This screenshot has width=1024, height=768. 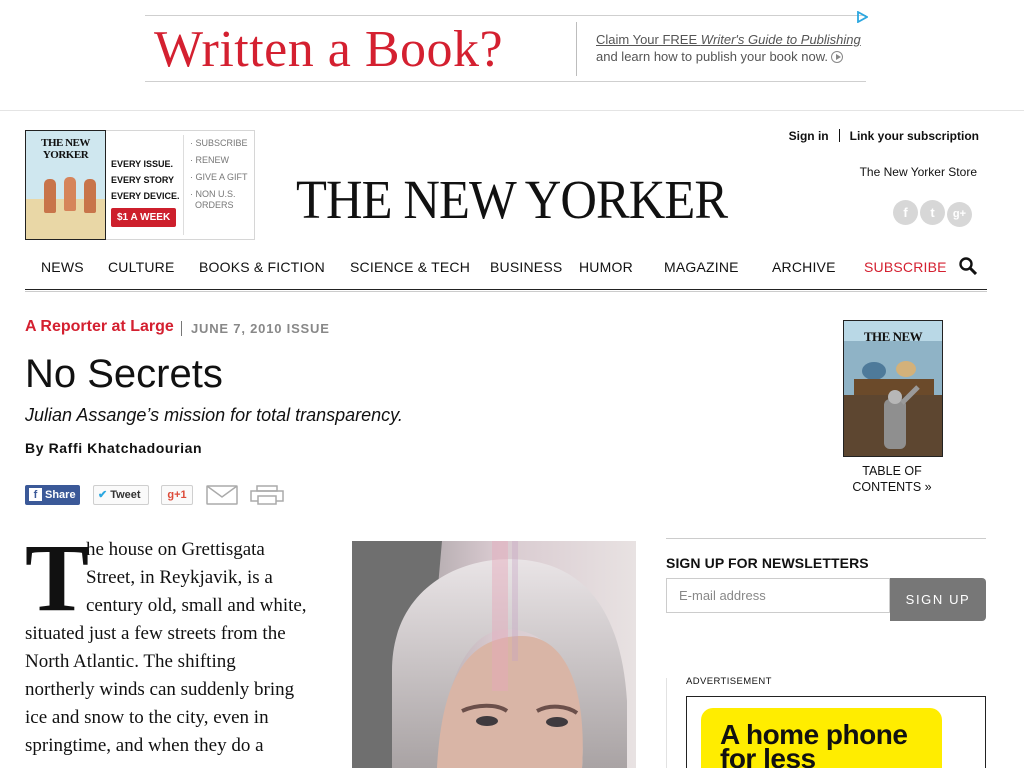 What do you see at coordinates (221, 205) in the screenshot?
I see `promo-link-orders: ORDERS` at bounding box center [221, 205].